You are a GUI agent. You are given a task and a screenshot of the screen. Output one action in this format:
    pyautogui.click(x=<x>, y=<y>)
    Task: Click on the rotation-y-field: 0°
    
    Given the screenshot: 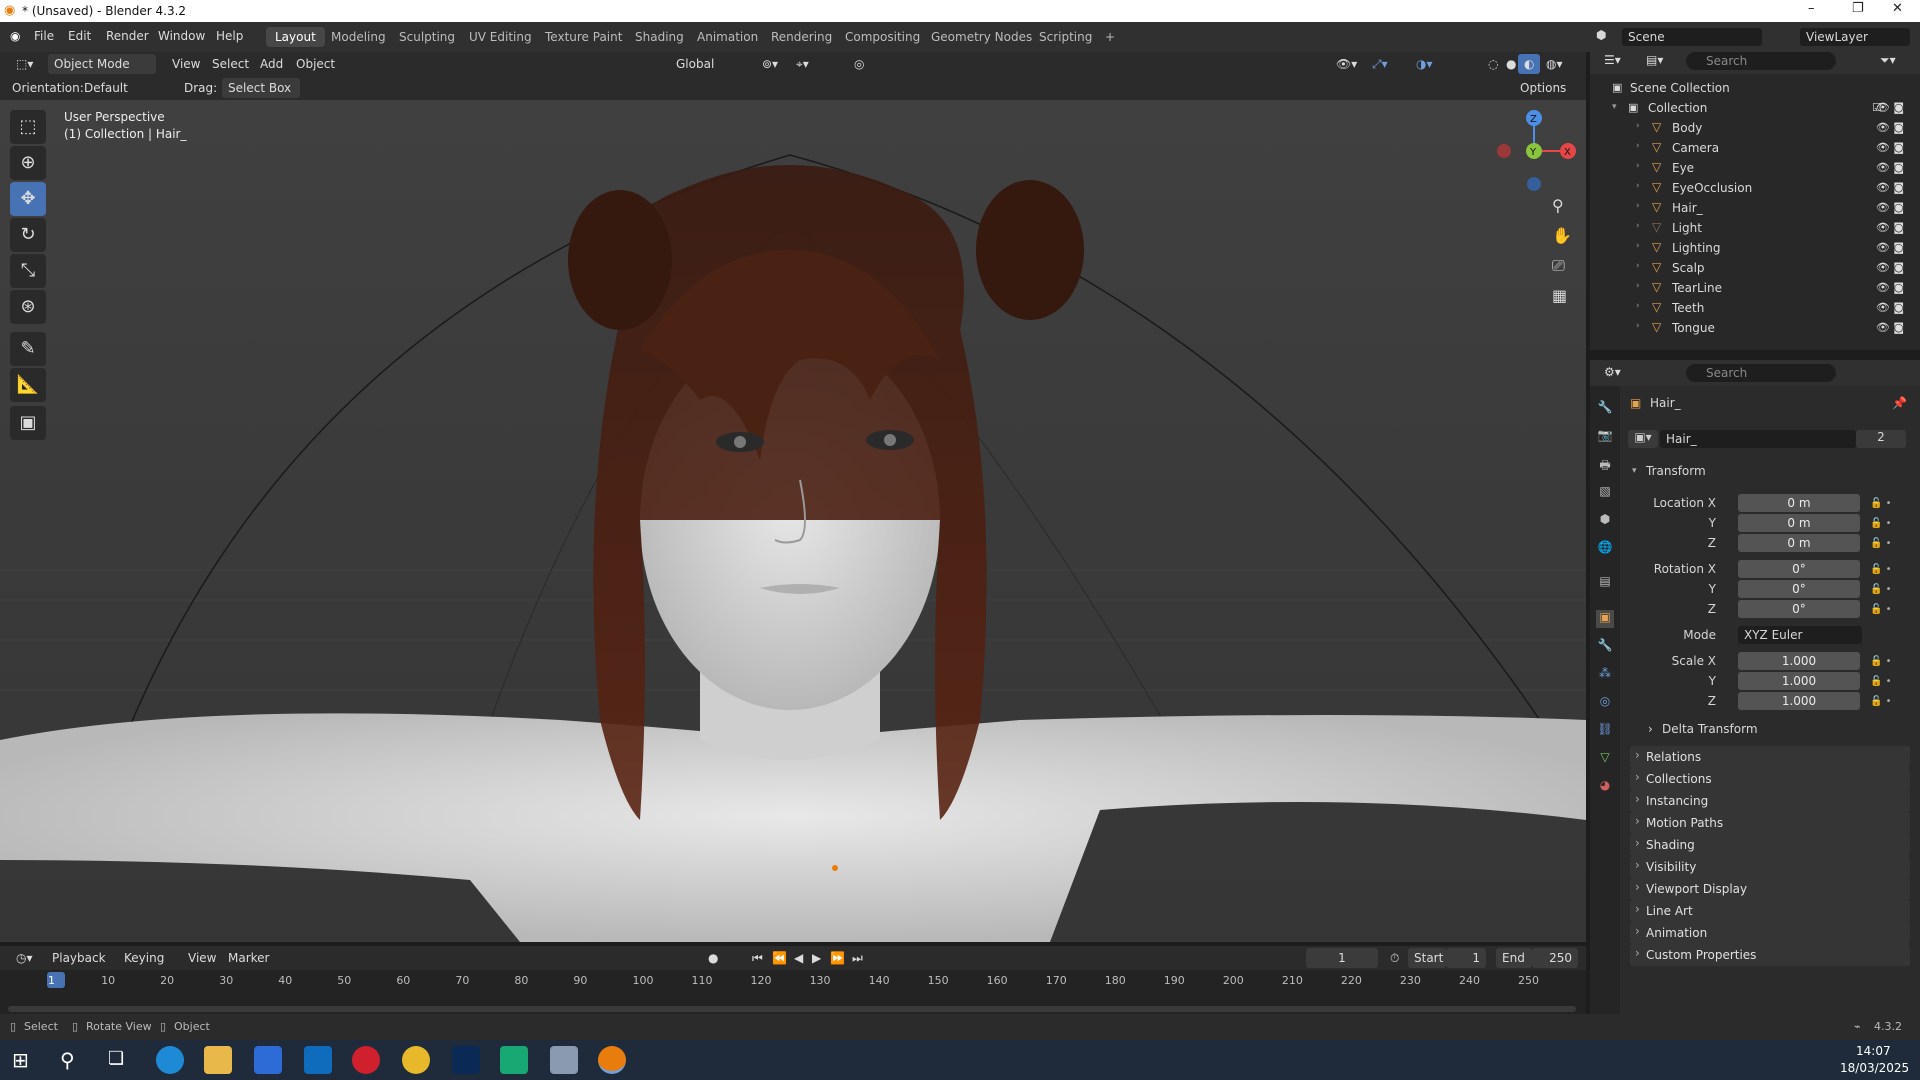 What is the action you would take?
    pyautogui.click(x=1799, y=589)
    